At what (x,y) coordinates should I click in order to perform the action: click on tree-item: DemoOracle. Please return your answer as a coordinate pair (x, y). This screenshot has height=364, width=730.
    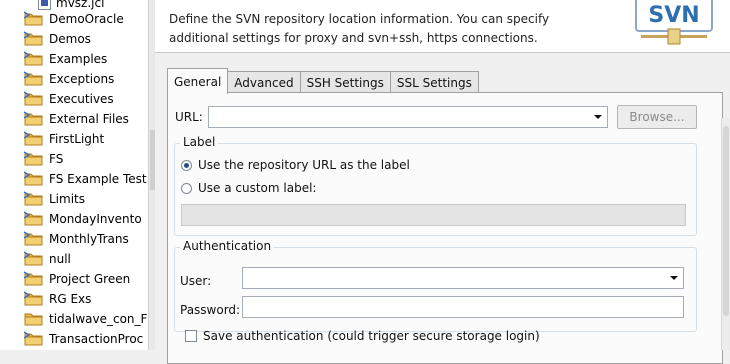
    Looking at the image, I should click on (74, 19).